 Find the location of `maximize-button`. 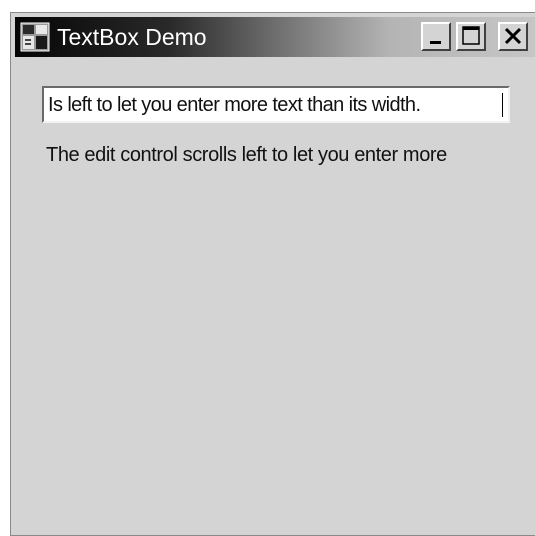

maximize-button is located at coordinates (471, 36).